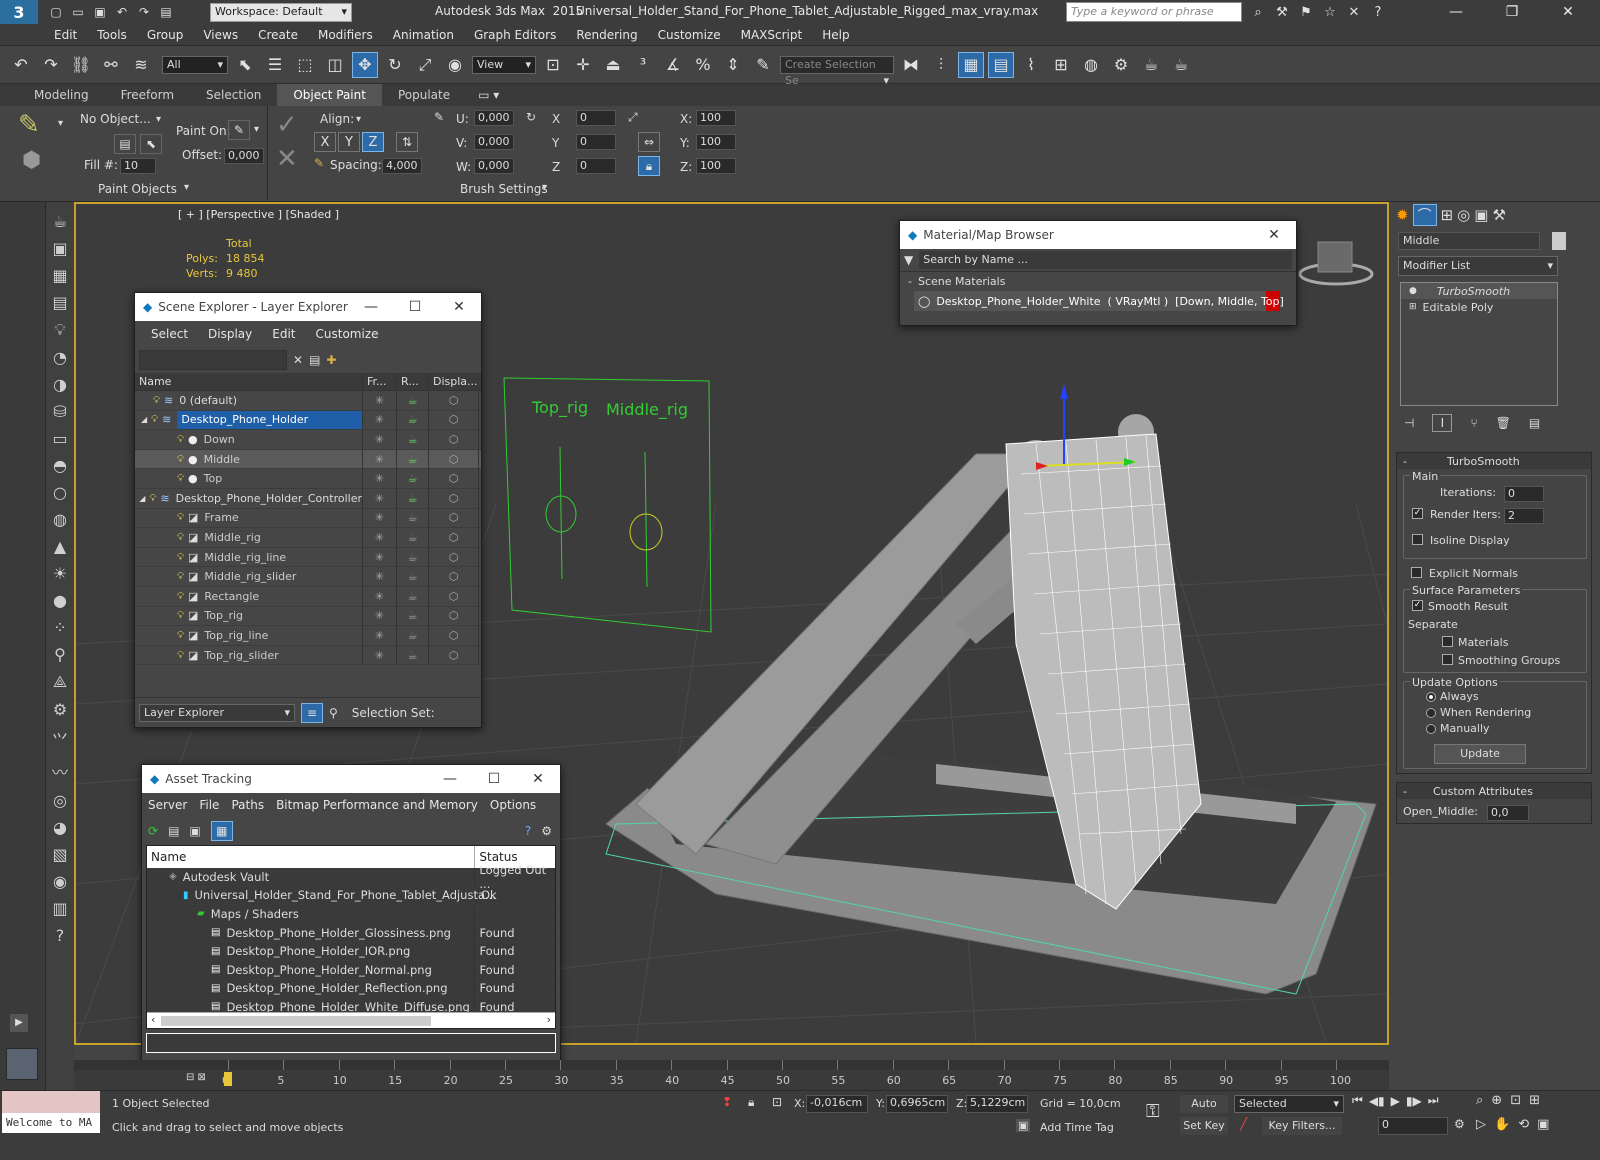  What do you see at coordinates (1153, 1111) in the screenshot?
I see `set-key-icon: ⚿` at bounding box center [1153, 1111].